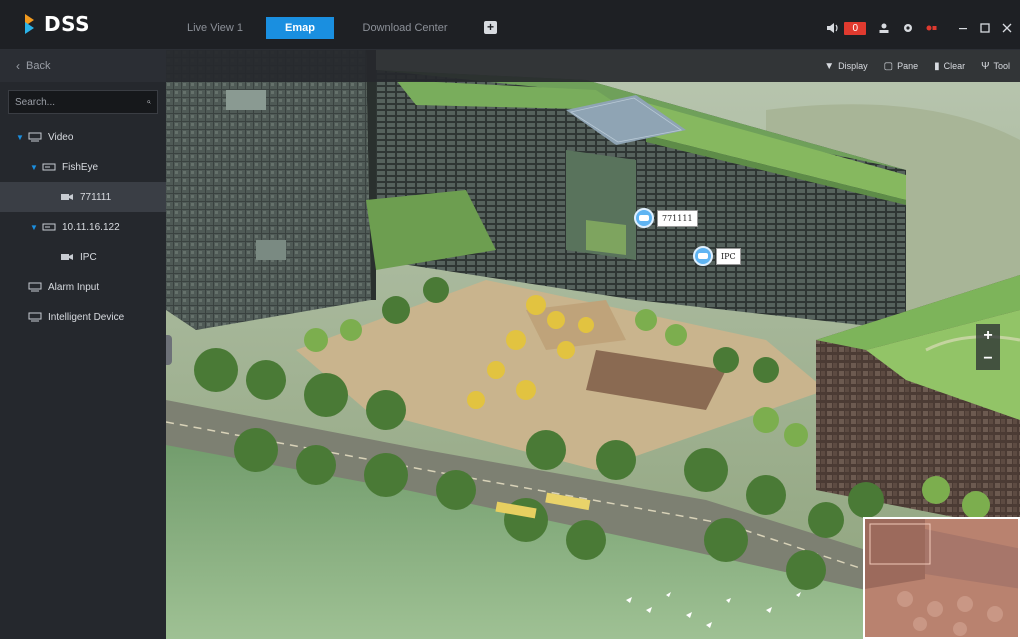 The image size is (1020, 639). What do you see at coordinates (300, 28) in the screenshot?
I see `tab-emap: Emap` at bounding box center [300, 28].